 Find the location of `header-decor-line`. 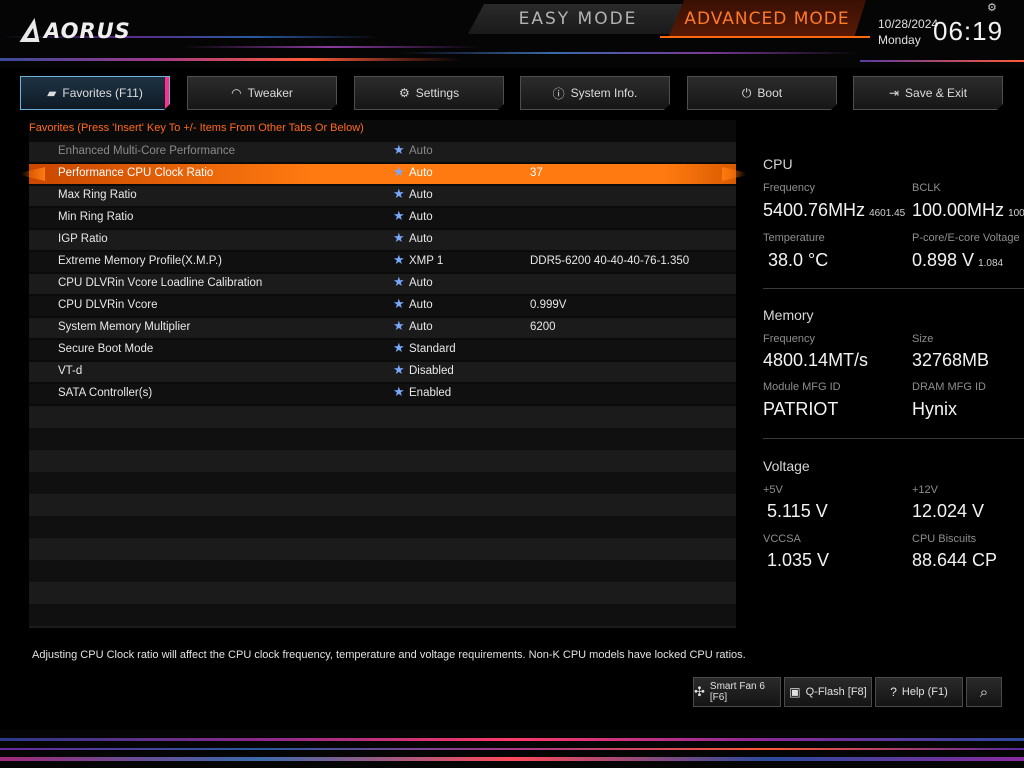

header-decor-line is located at coordinates (230, 59).